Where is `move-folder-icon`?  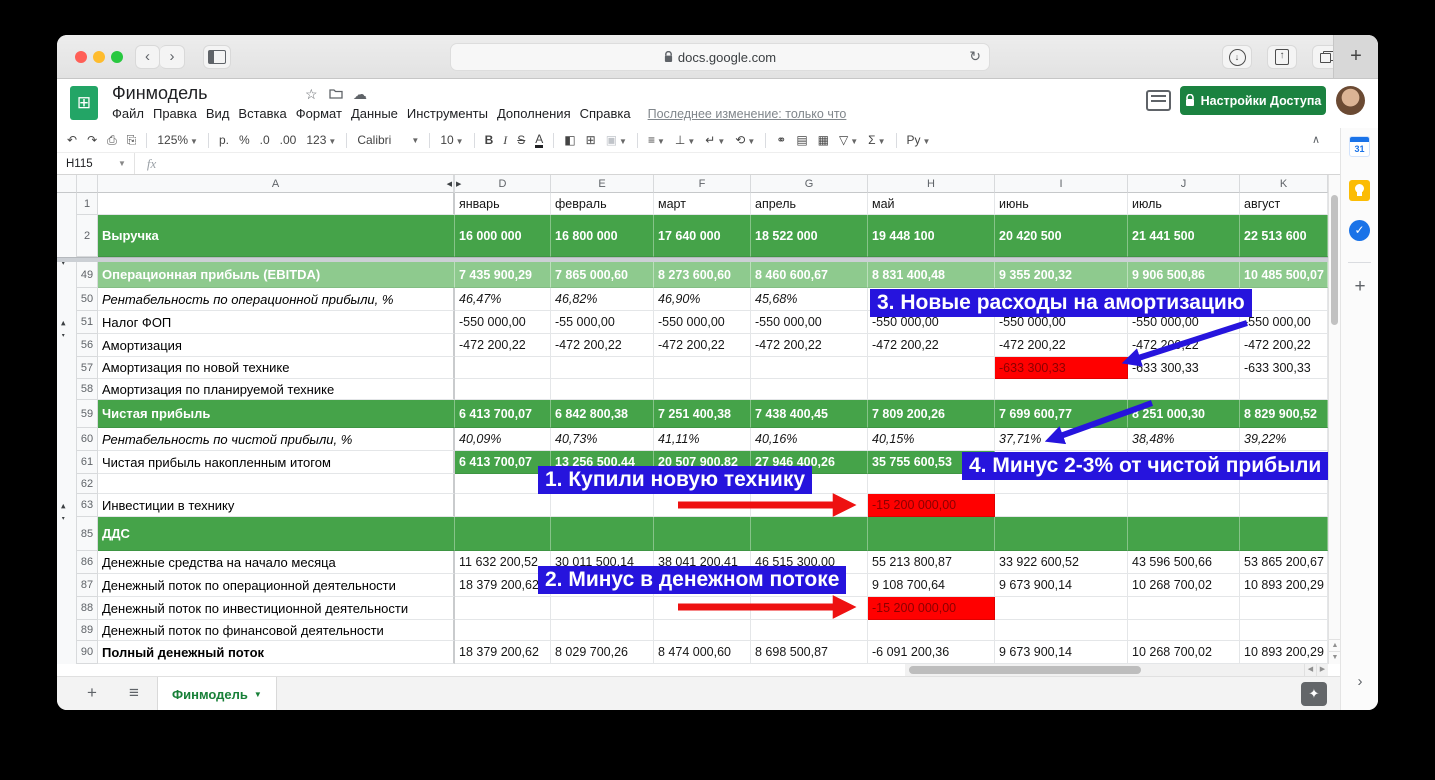 move-folder-icon is located at coordinates (336, 94).